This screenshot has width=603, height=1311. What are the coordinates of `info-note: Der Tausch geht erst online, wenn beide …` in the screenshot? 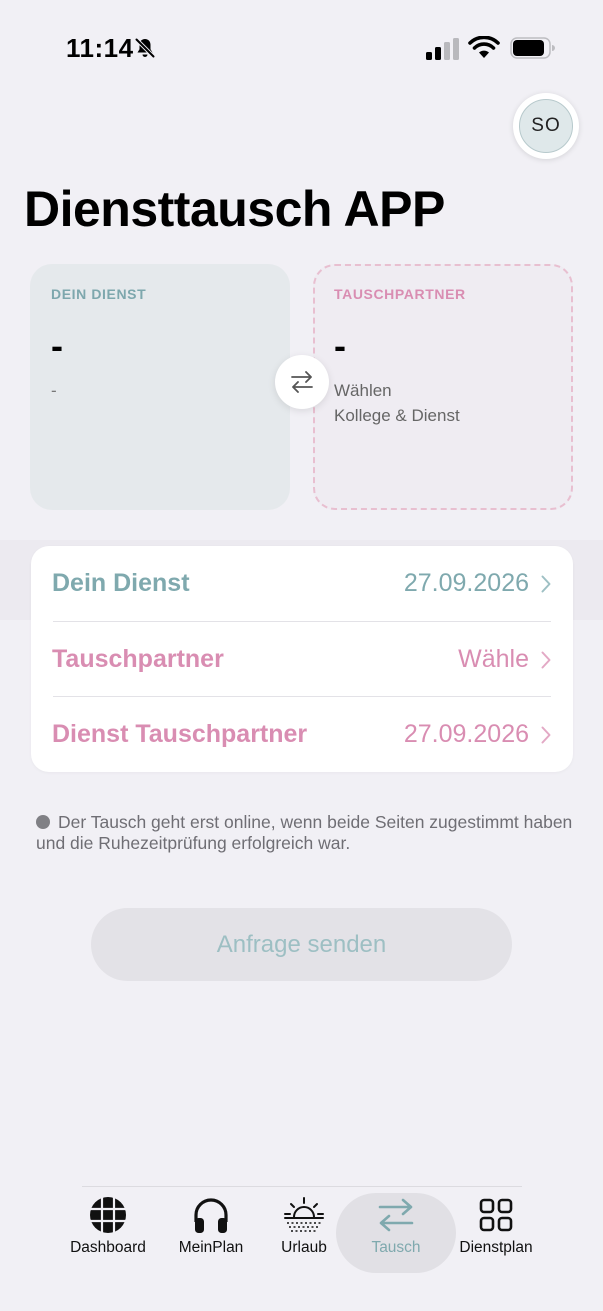 It's located at (306, 833).